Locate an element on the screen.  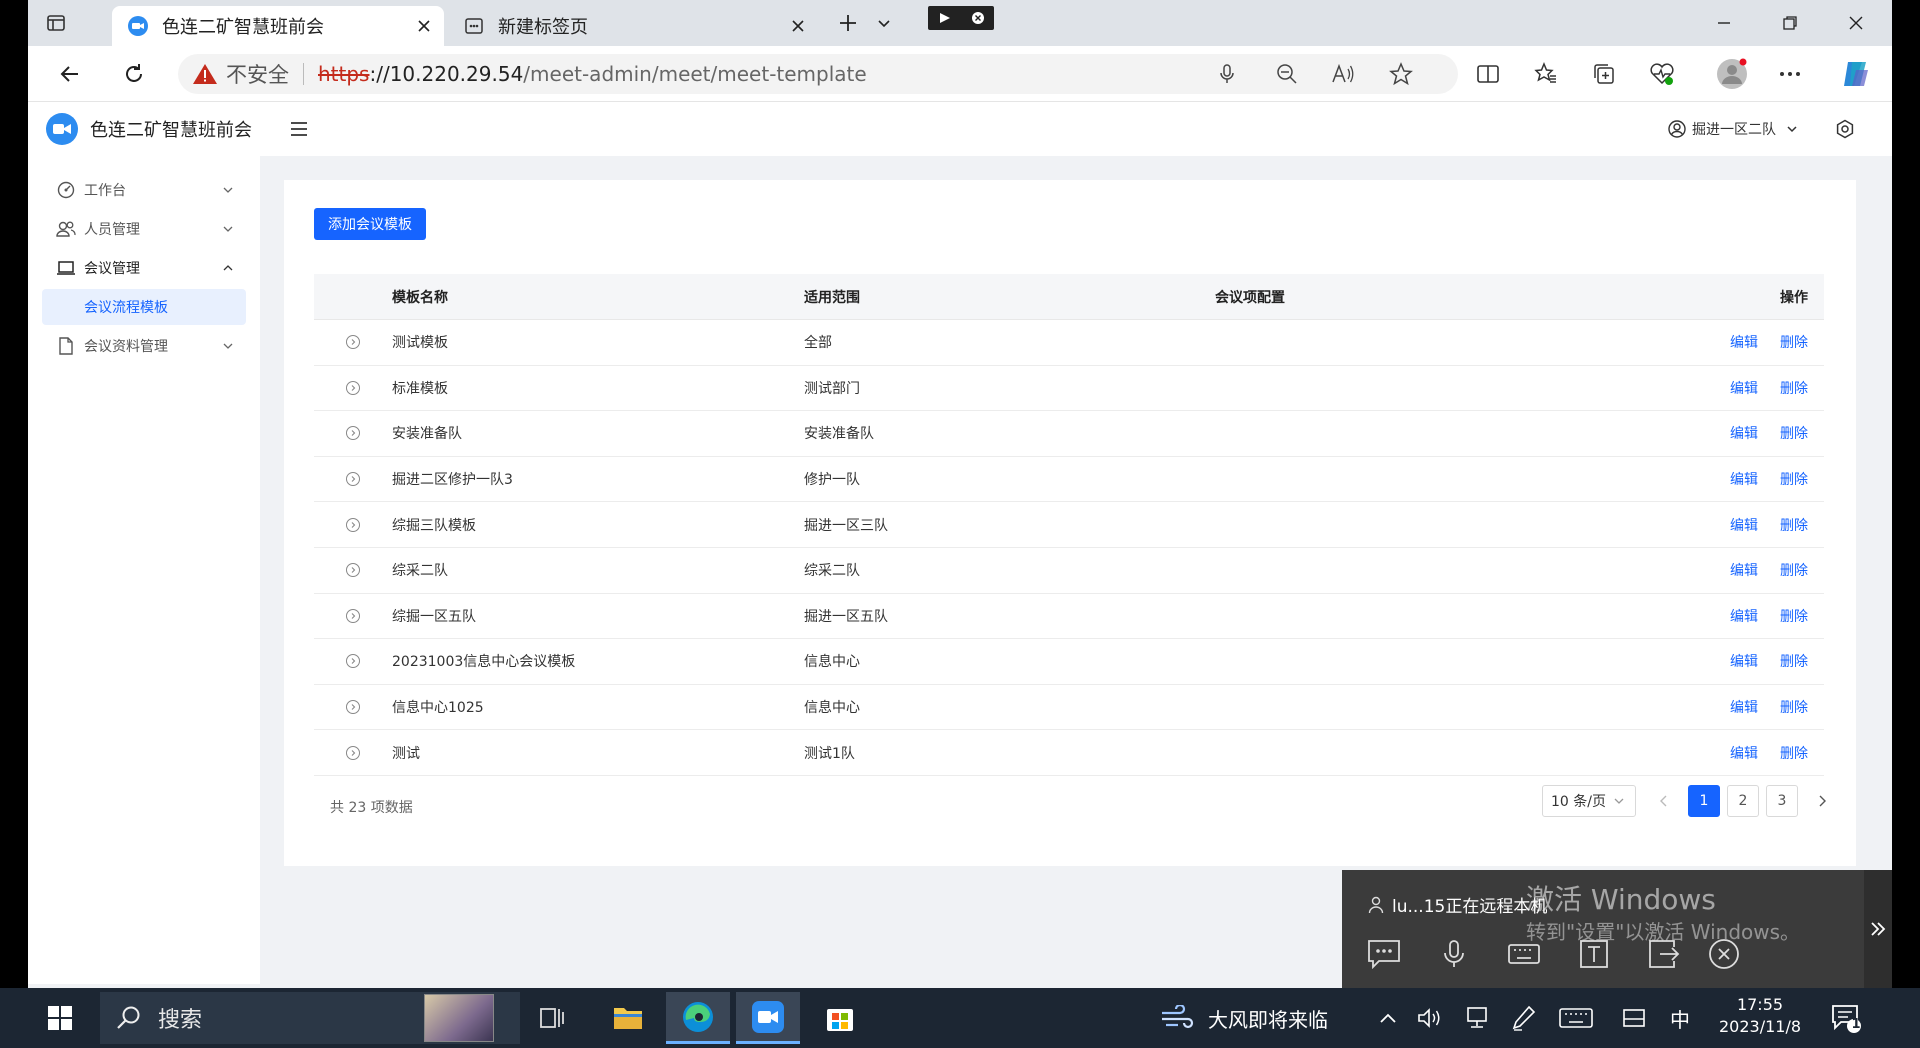
disconnect-icon is located at coordinates (1724, 954).